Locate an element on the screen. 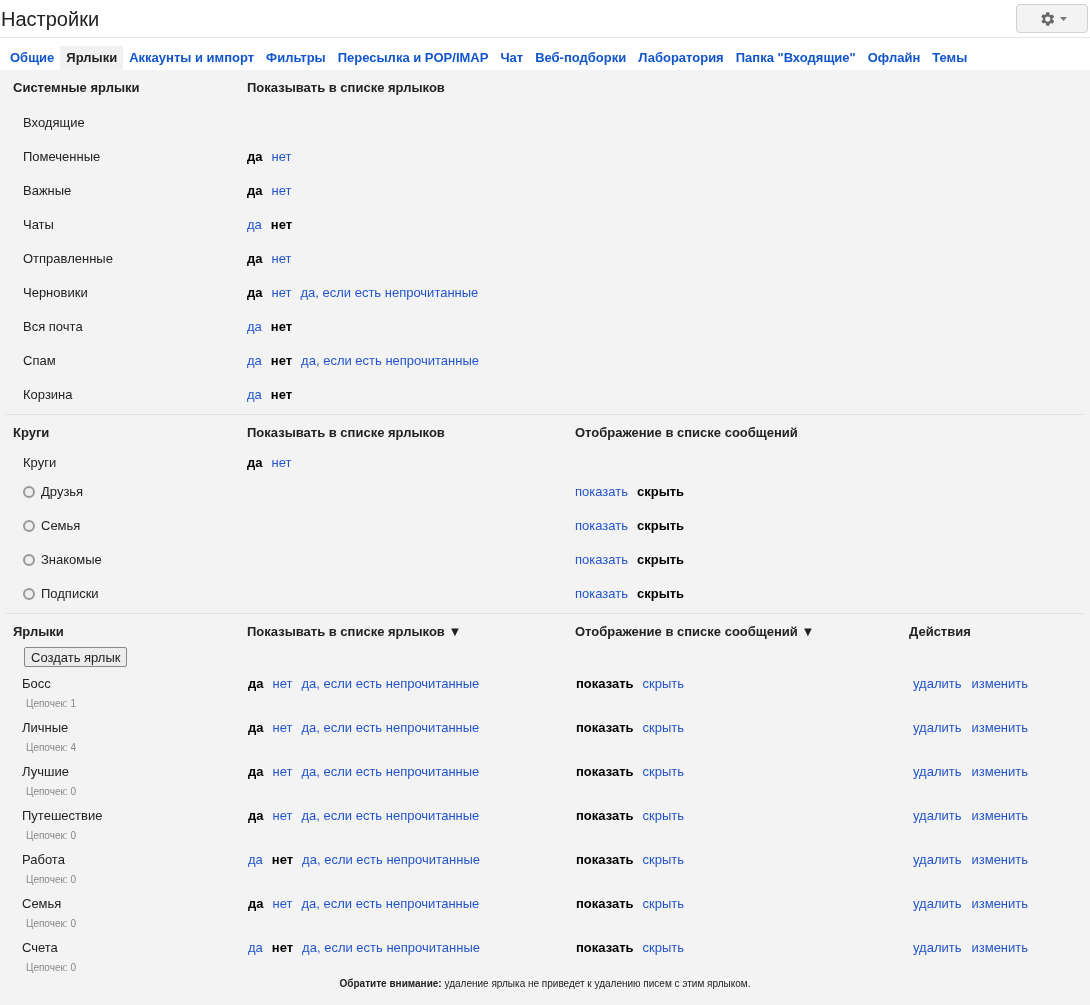  settings-tab: Аккаунты и импорт is located at coordinates (192, 58).